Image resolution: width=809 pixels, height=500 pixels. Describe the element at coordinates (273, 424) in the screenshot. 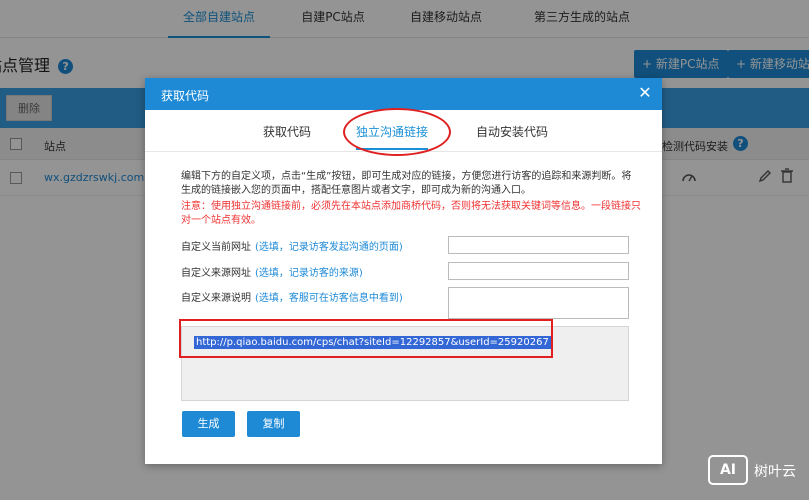

I see `copy-button: 复制` at that location.